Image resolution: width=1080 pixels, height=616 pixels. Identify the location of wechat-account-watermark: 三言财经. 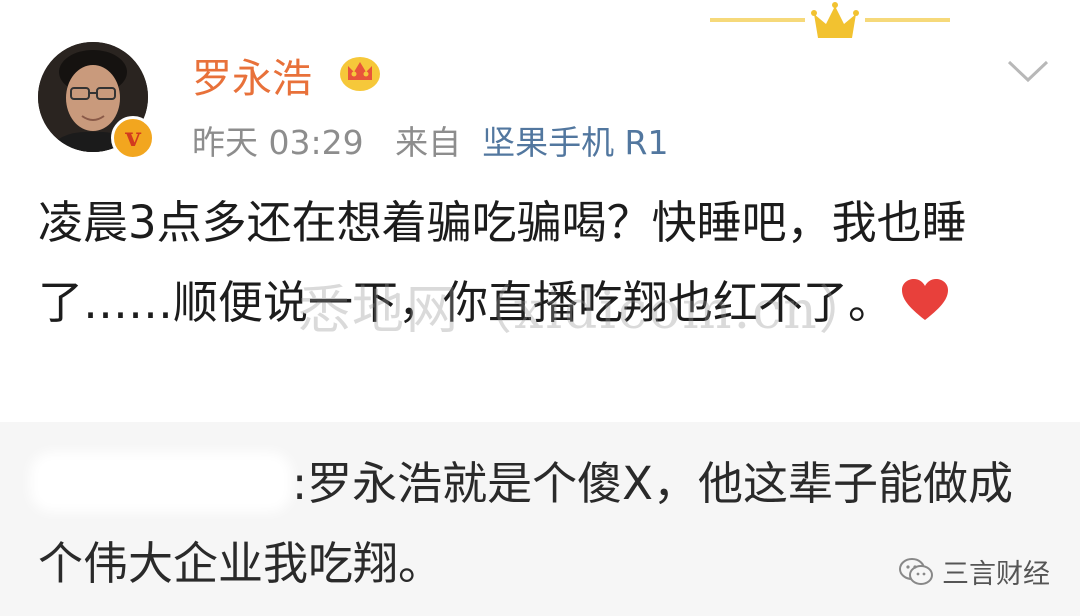
(974, 571).